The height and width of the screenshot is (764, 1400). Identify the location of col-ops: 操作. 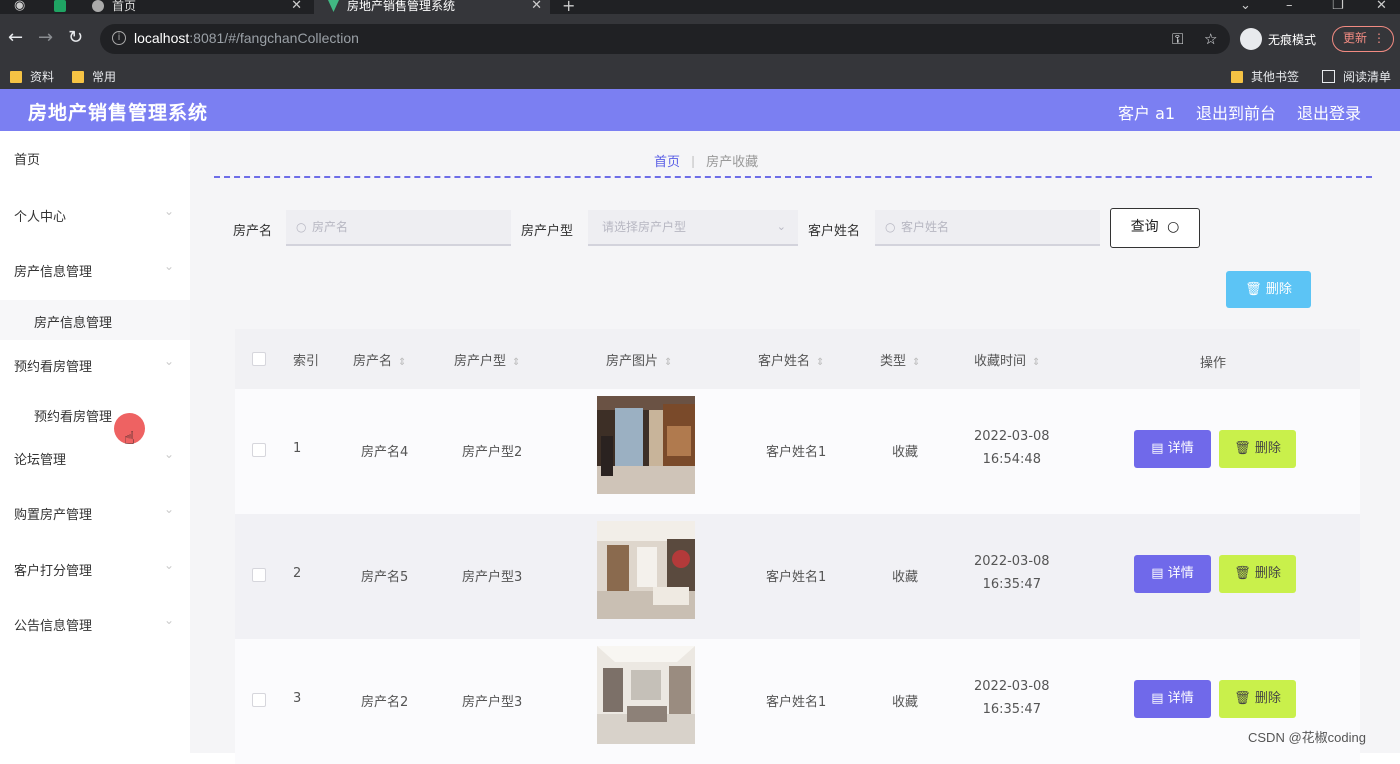
(1213, 363).